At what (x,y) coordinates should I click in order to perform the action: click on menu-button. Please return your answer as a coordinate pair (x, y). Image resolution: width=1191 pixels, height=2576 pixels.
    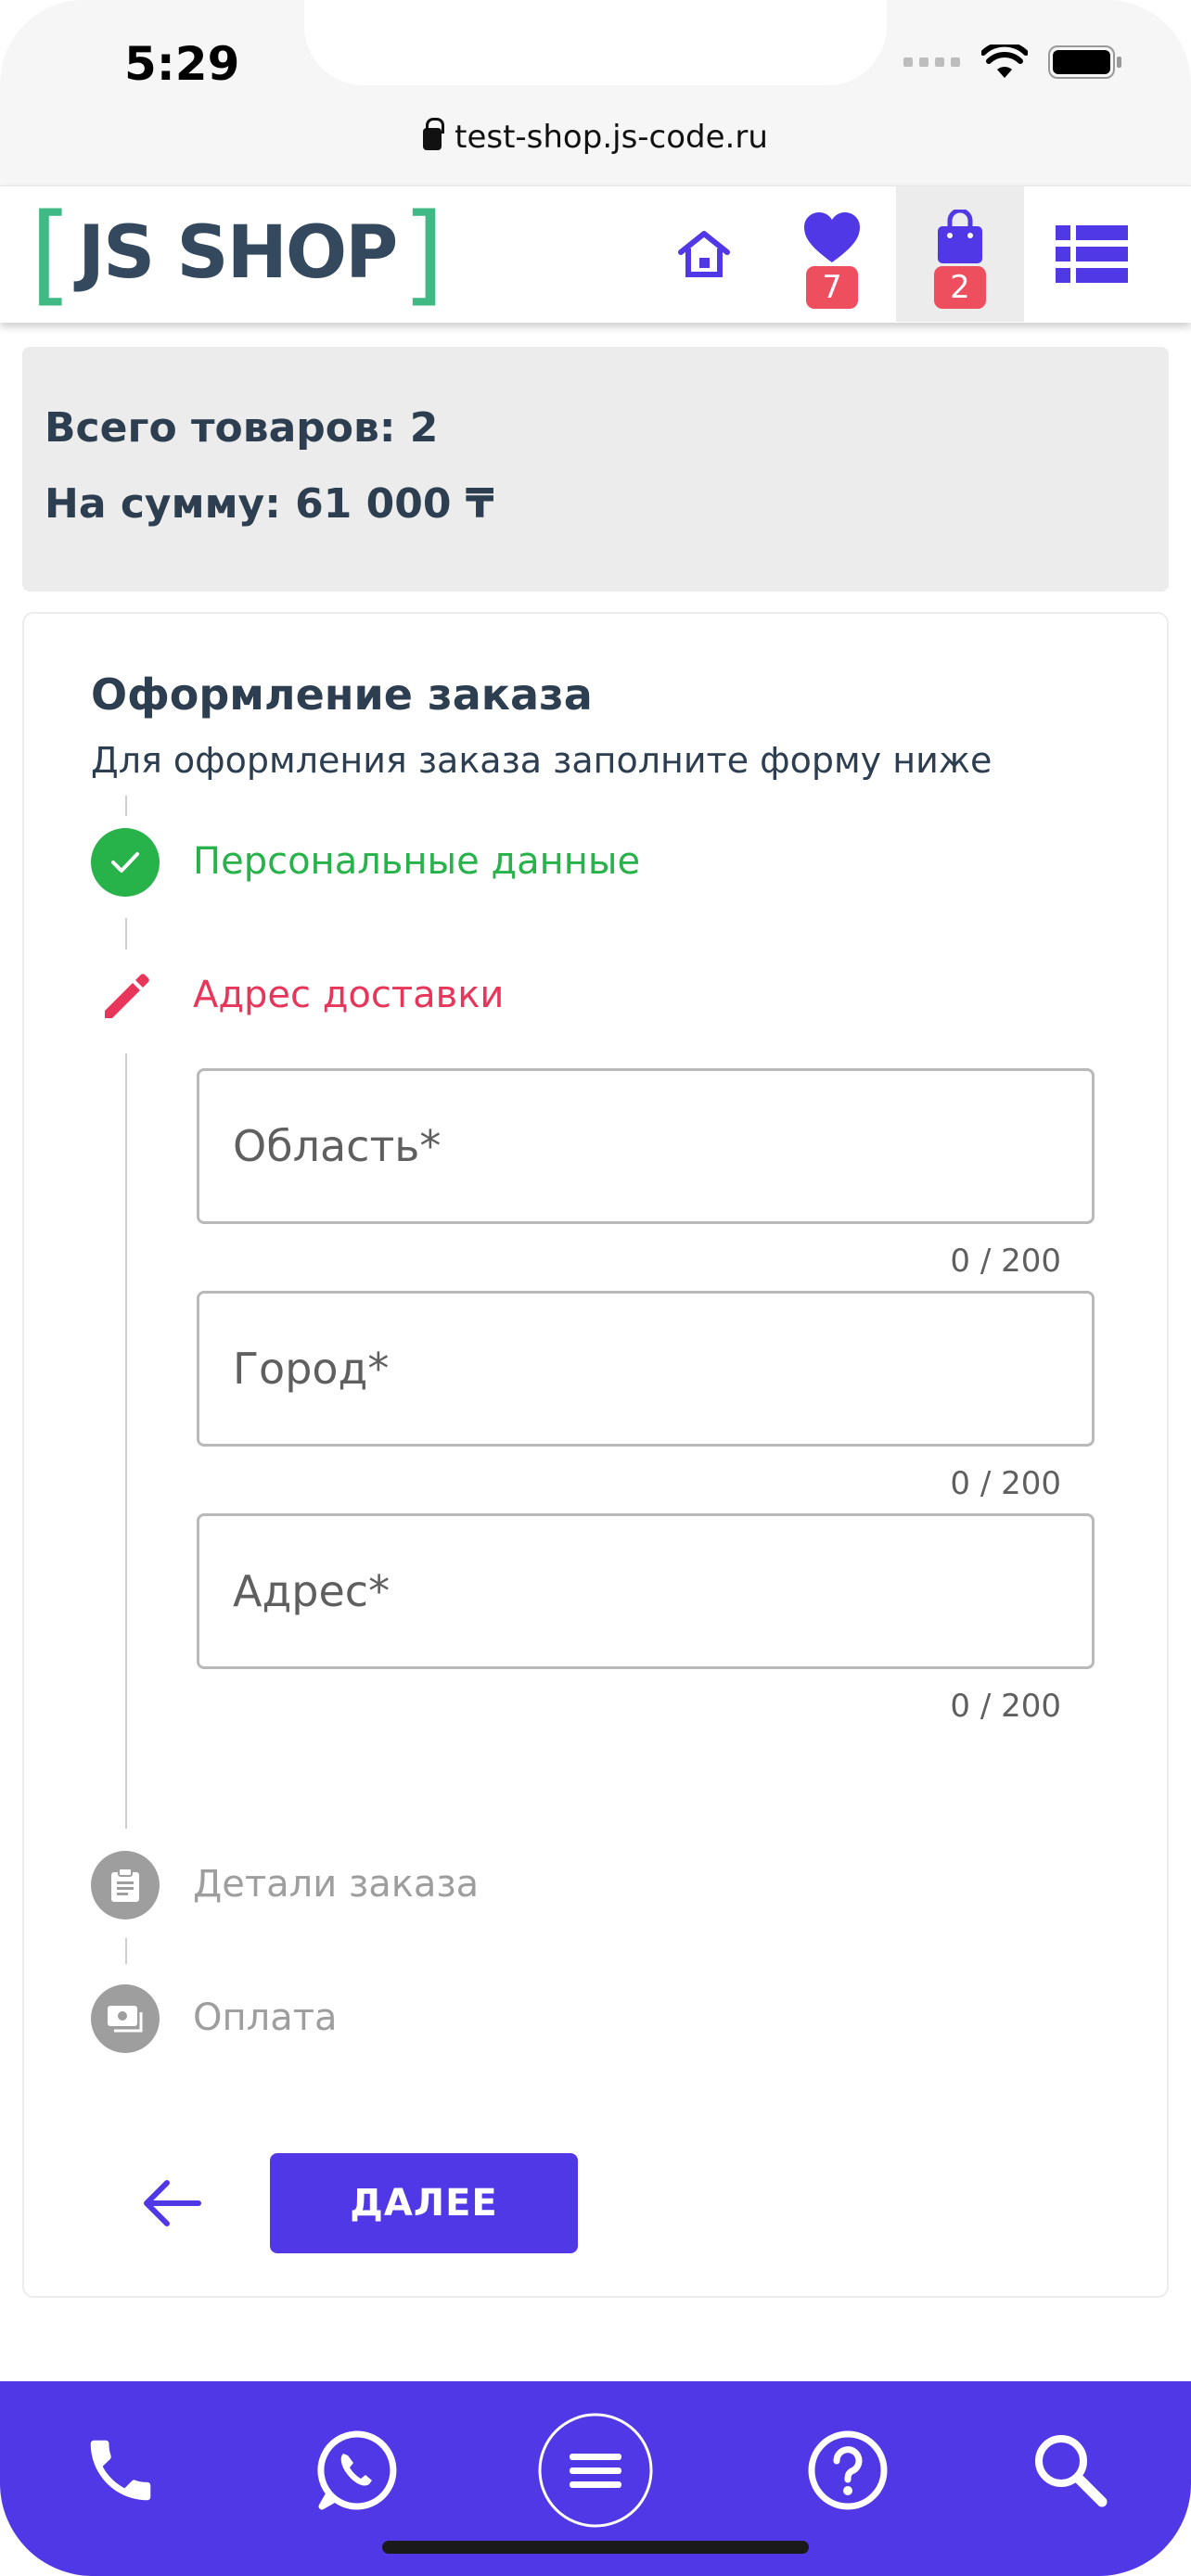
    Looking at the image, I should click on (595, 2470).